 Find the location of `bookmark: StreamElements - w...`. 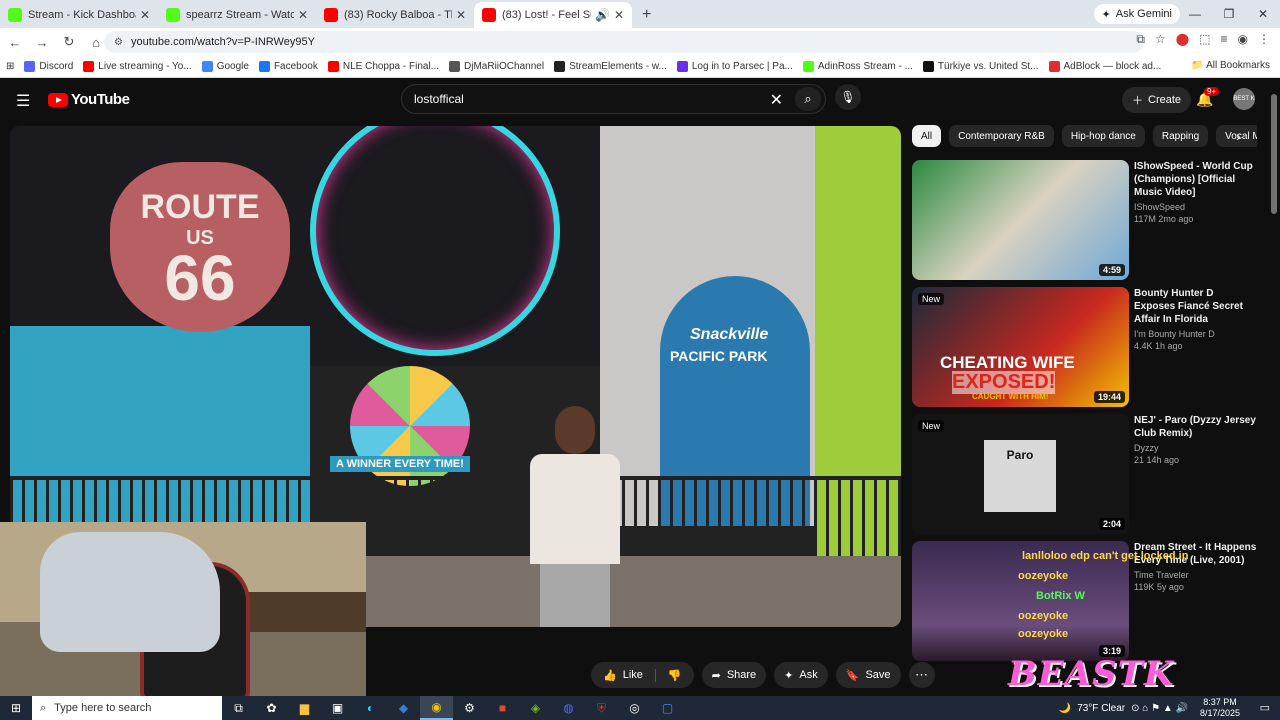

bookmark: StreamElements - w... is located at coordinates (610, 66).